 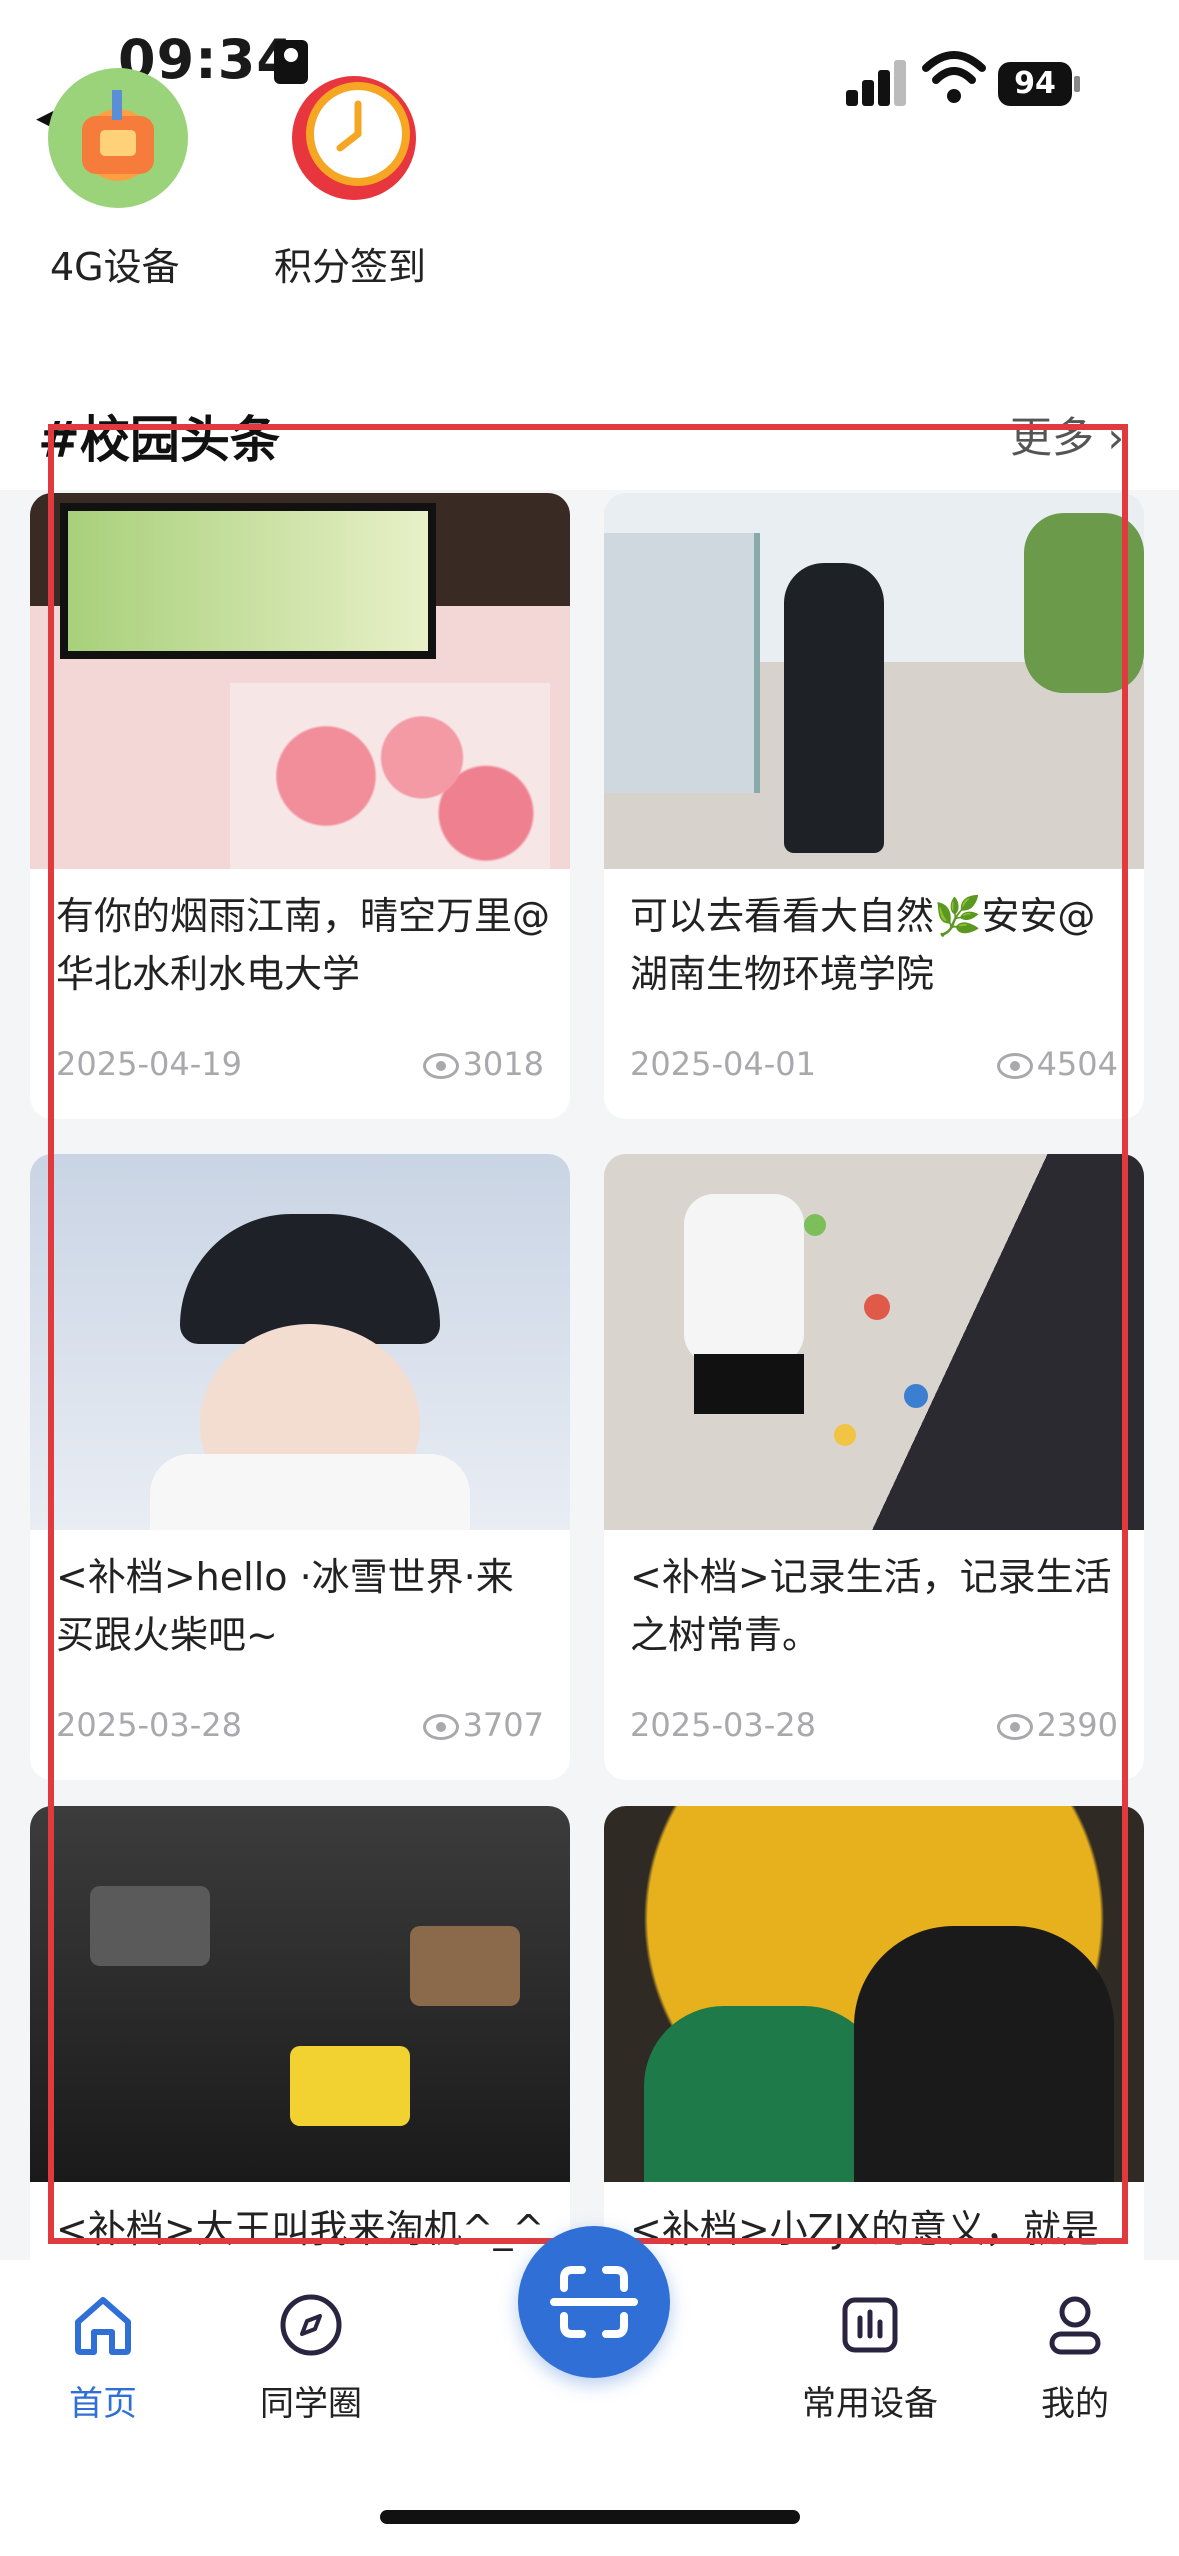 I want to click on card-title: 可以去看看大自然🌿安安@湖南生物环境学院, so click(x=863, y=945).